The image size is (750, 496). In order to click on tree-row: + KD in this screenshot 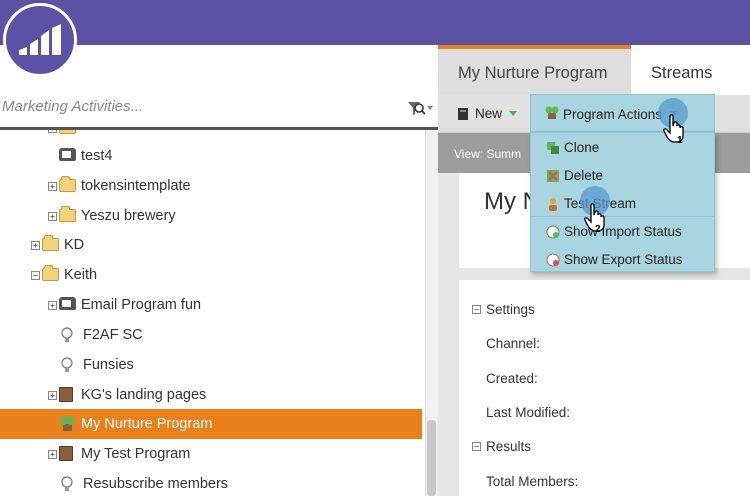, I will do `click(211, 245)`.